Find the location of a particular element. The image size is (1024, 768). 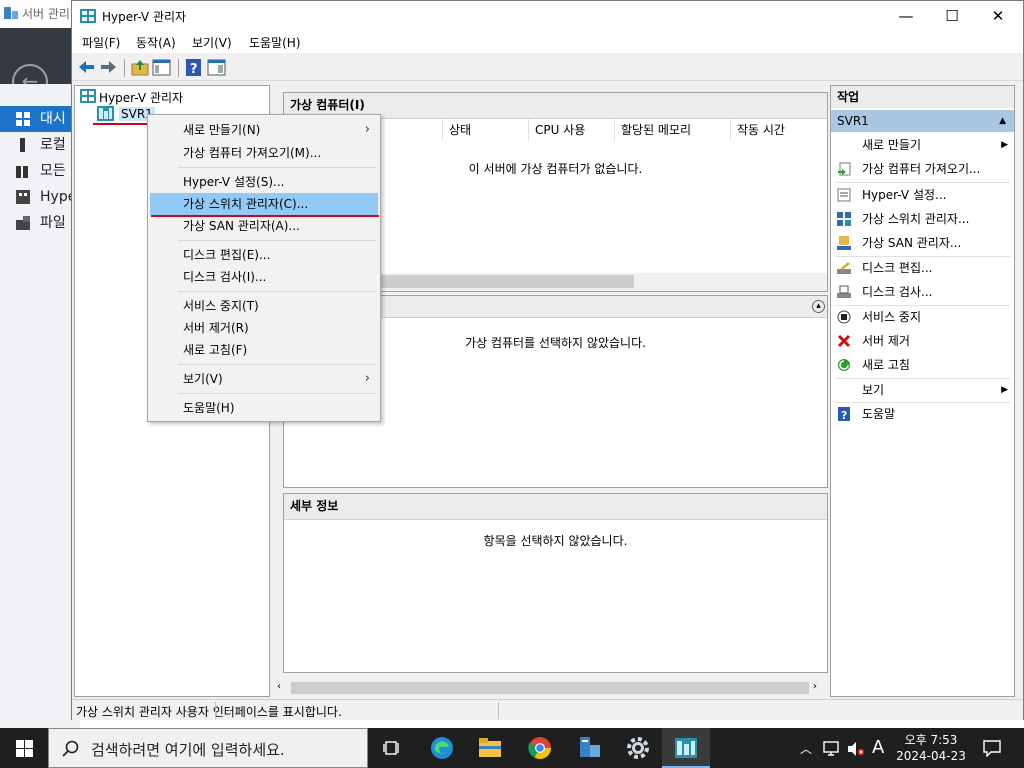

back-arrow-icon is located at coordinates (87, 67).